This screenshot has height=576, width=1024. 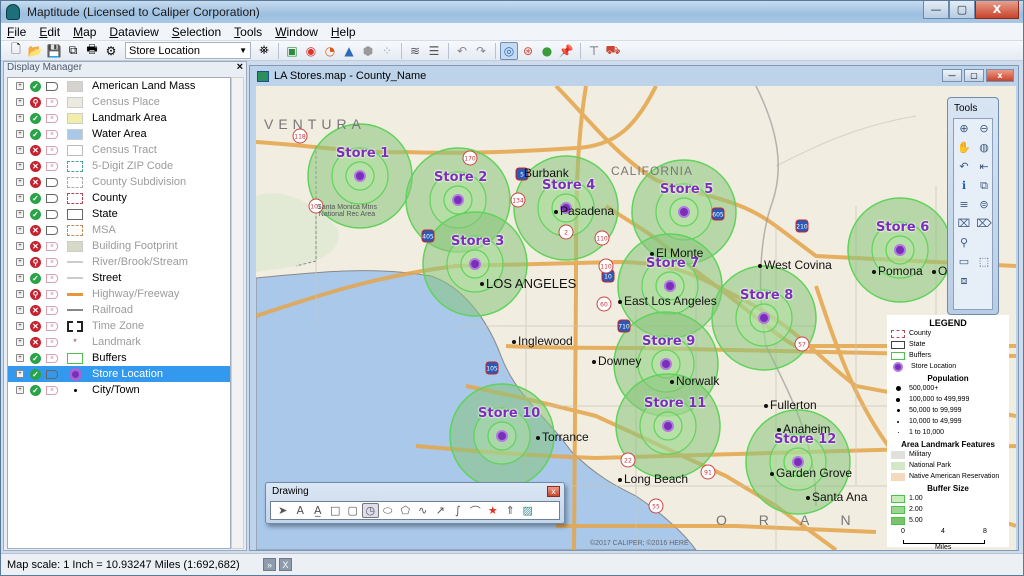 What do you see at coordinates (119, 166) in the screenshot?
I see `layer-row: + ✕ × 5-Digit ZIP Code` at bounding box center [119, 166].